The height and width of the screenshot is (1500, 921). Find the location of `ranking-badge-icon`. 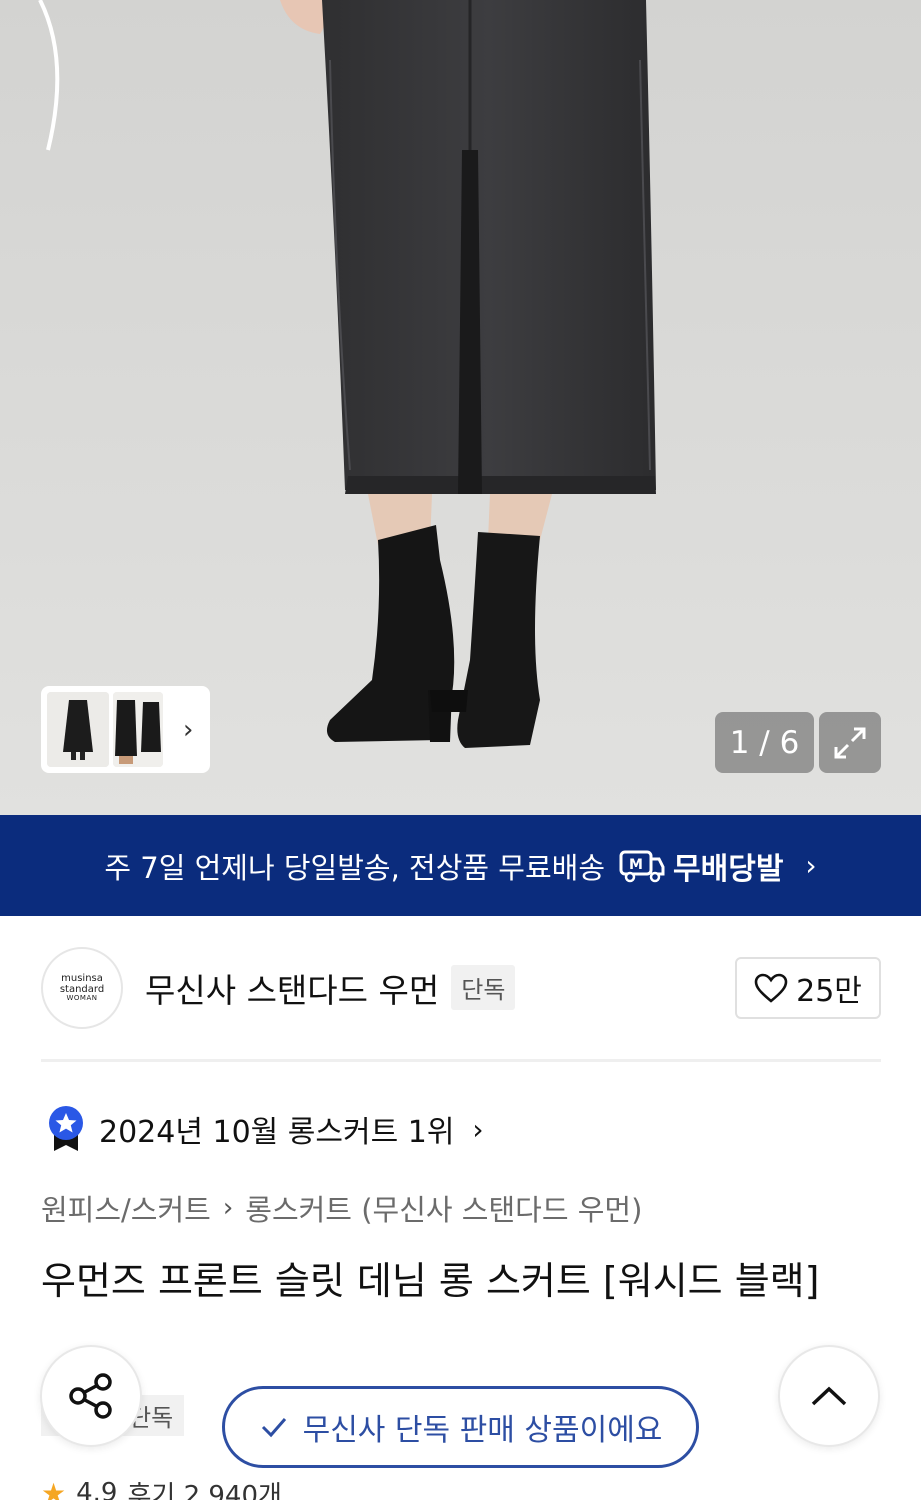

ranking-badge-icon is located at coordinates (66, 1128).